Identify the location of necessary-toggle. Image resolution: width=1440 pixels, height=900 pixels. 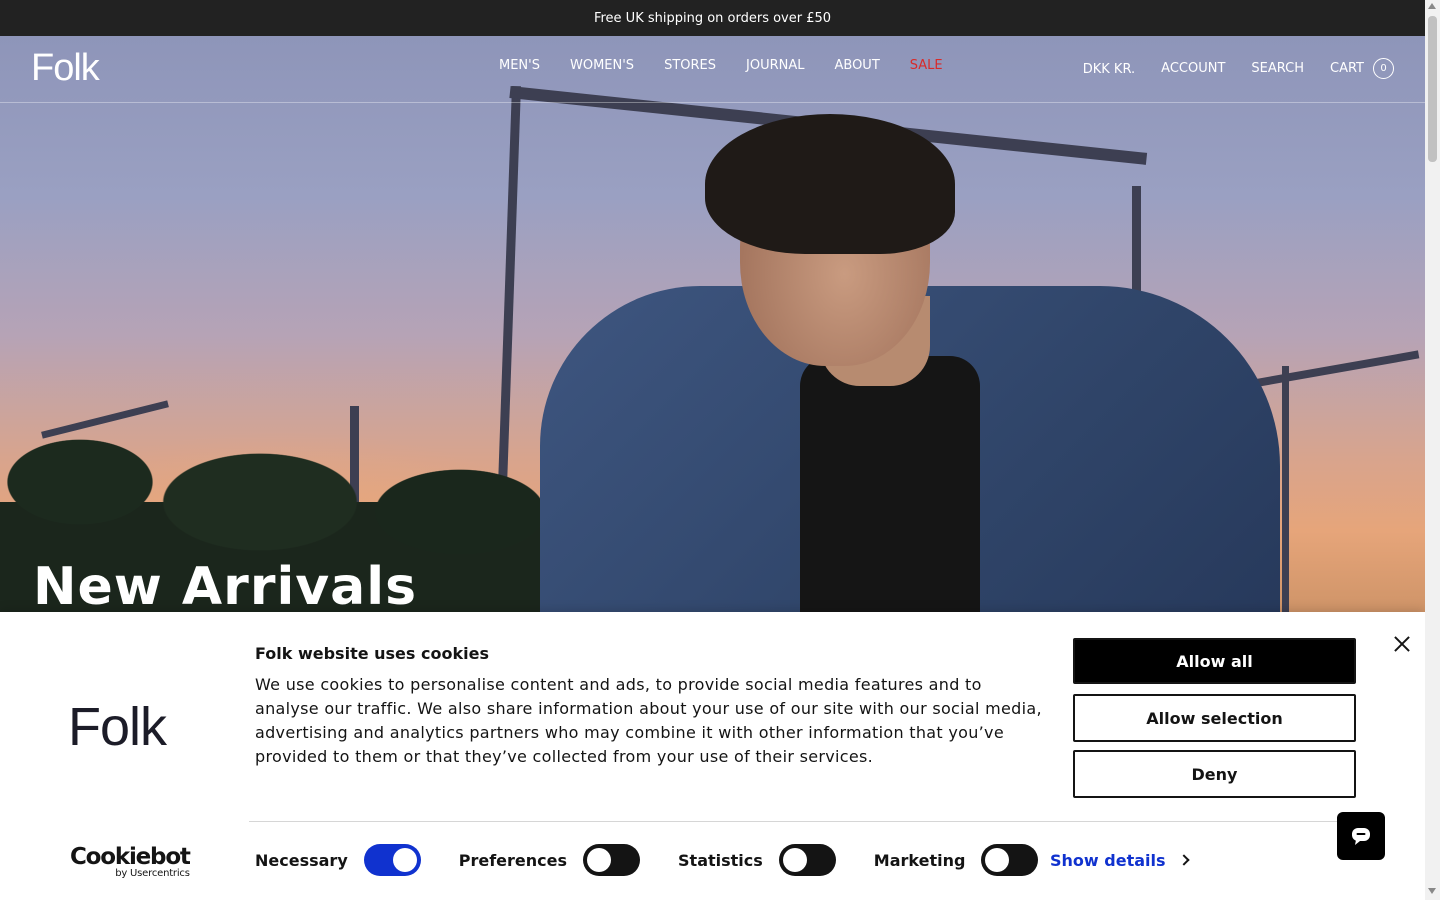
(392, 860).